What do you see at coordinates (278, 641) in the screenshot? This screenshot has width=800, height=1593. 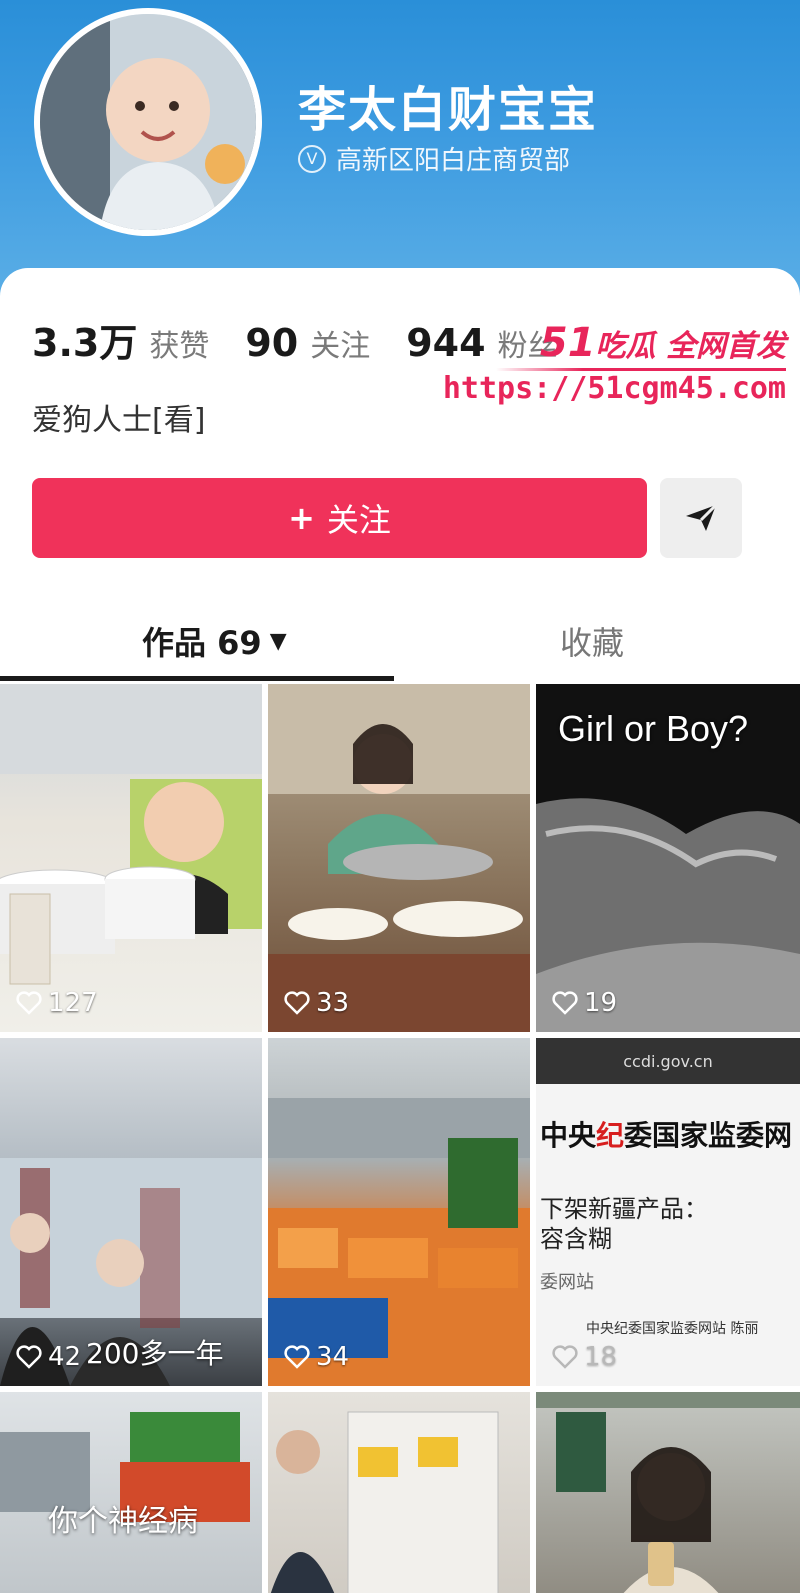 I see `caret-down-icon: ▼` at bounding box center [278, 641].